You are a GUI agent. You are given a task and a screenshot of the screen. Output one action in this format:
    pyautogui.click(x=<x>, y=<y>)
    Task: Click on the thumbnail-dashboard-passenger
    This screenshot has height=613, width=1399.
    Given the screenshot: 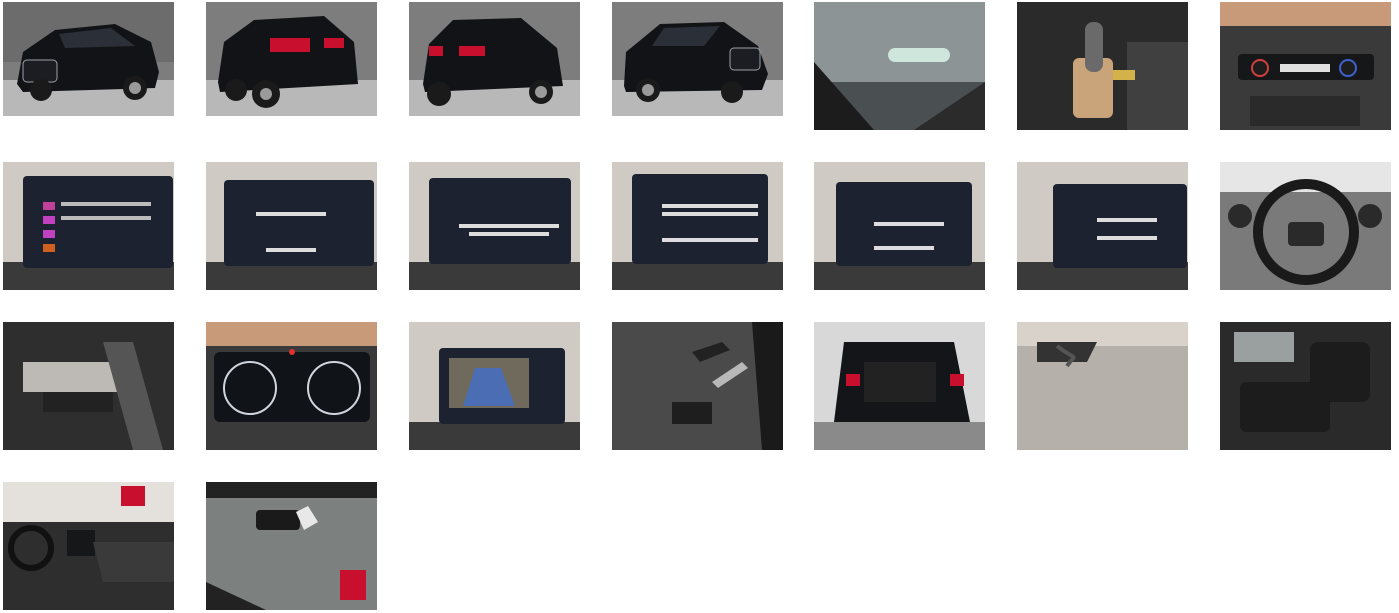 What is the action you would take?
    pyautogui.click(x=88, y=546)
    